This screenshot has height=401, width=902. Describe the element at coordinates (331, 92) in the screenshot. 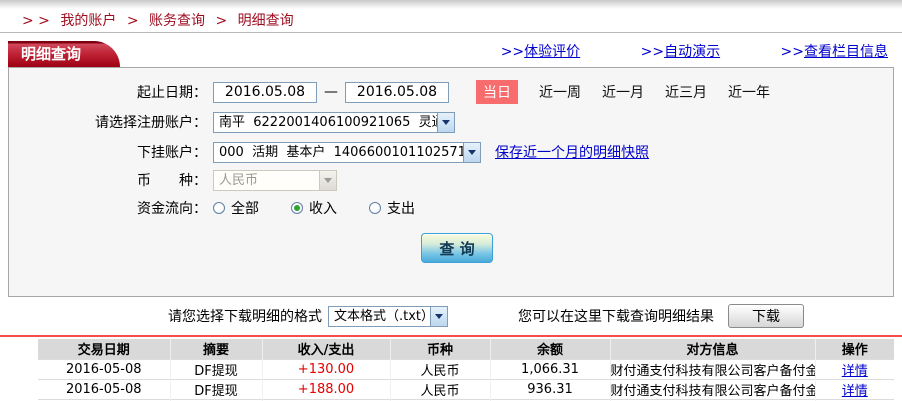

I see `date-dash: —` at that location.